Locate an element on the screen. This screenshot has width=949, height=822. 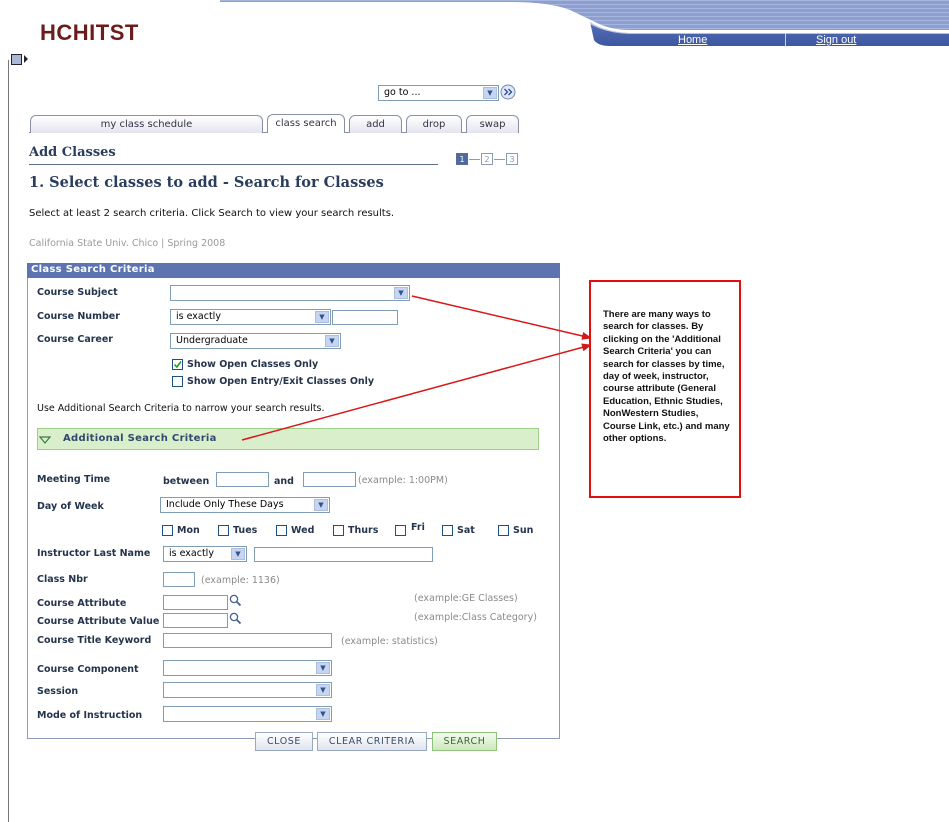
callout-line: other options. is located at coordinates (635, 439).